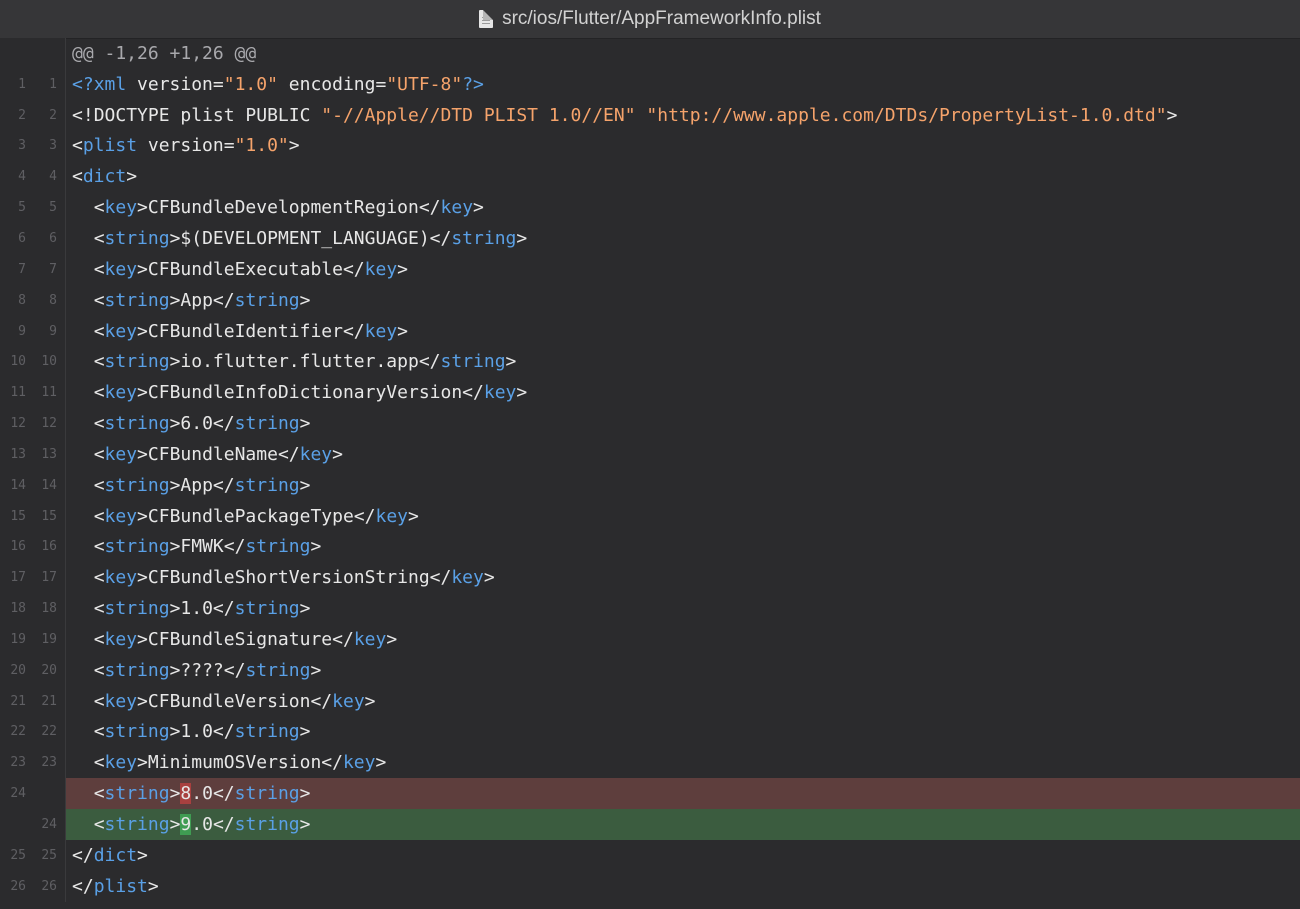 The width and height of the screenshot is (1300, 909). Describe the element at coordinates (310, 393) in the screenshot. I see `code-text: < key > CFBundleInfoDictionaryVersion </key >` at that location.